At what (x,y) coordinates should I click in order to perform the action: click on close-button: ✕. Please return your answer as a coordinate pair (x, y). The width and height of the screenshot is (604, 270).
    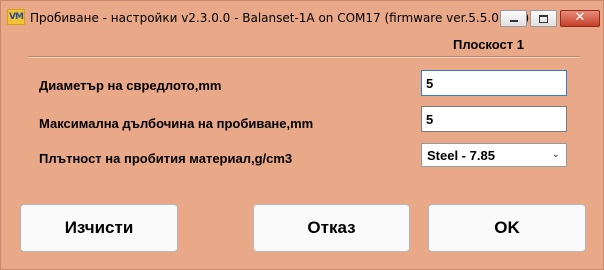
    Looking at the image, I should click on (580, 18).